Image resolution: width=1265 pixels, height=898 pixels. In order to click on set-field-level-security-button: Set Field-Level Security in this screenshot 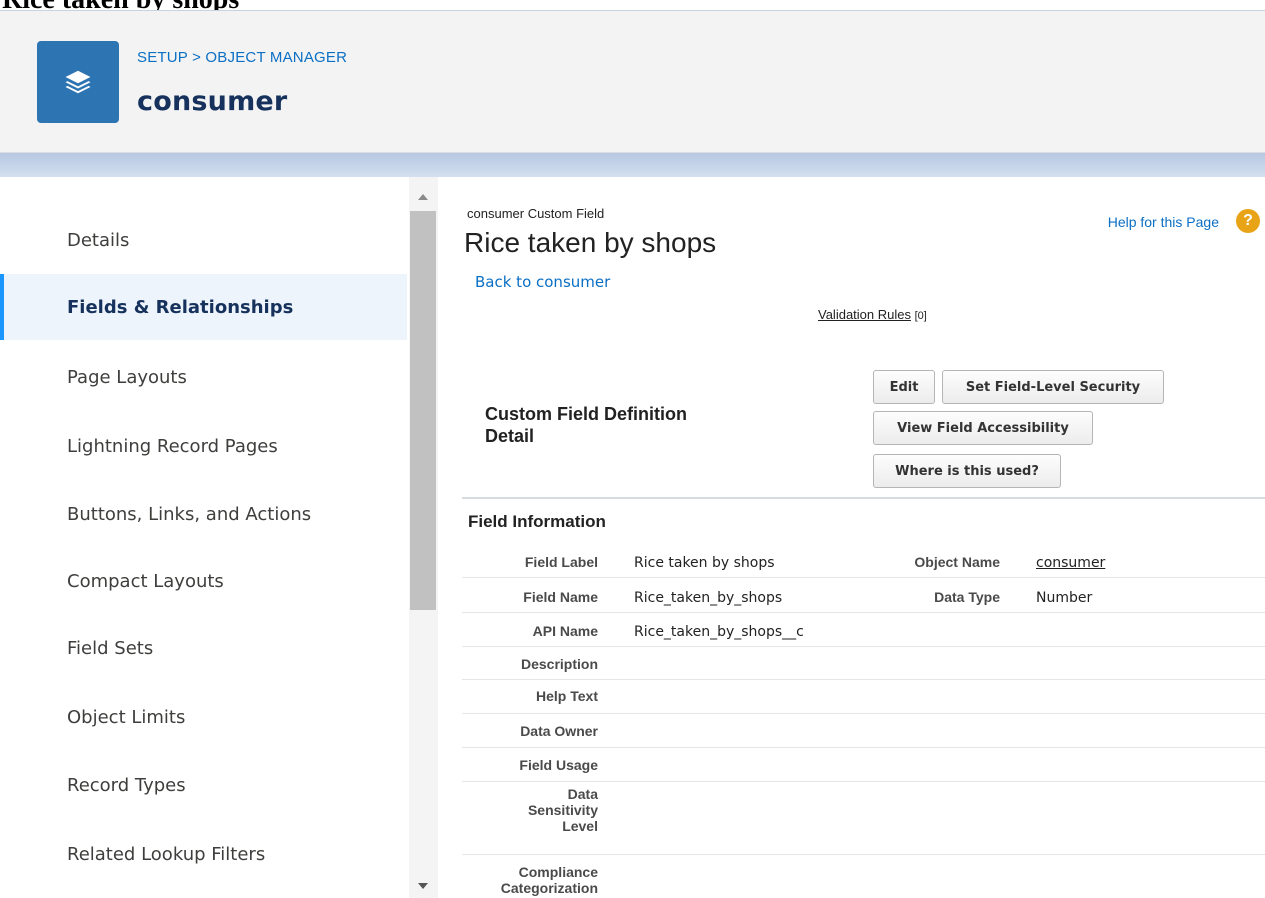, I will do `click(1053, 387)`.